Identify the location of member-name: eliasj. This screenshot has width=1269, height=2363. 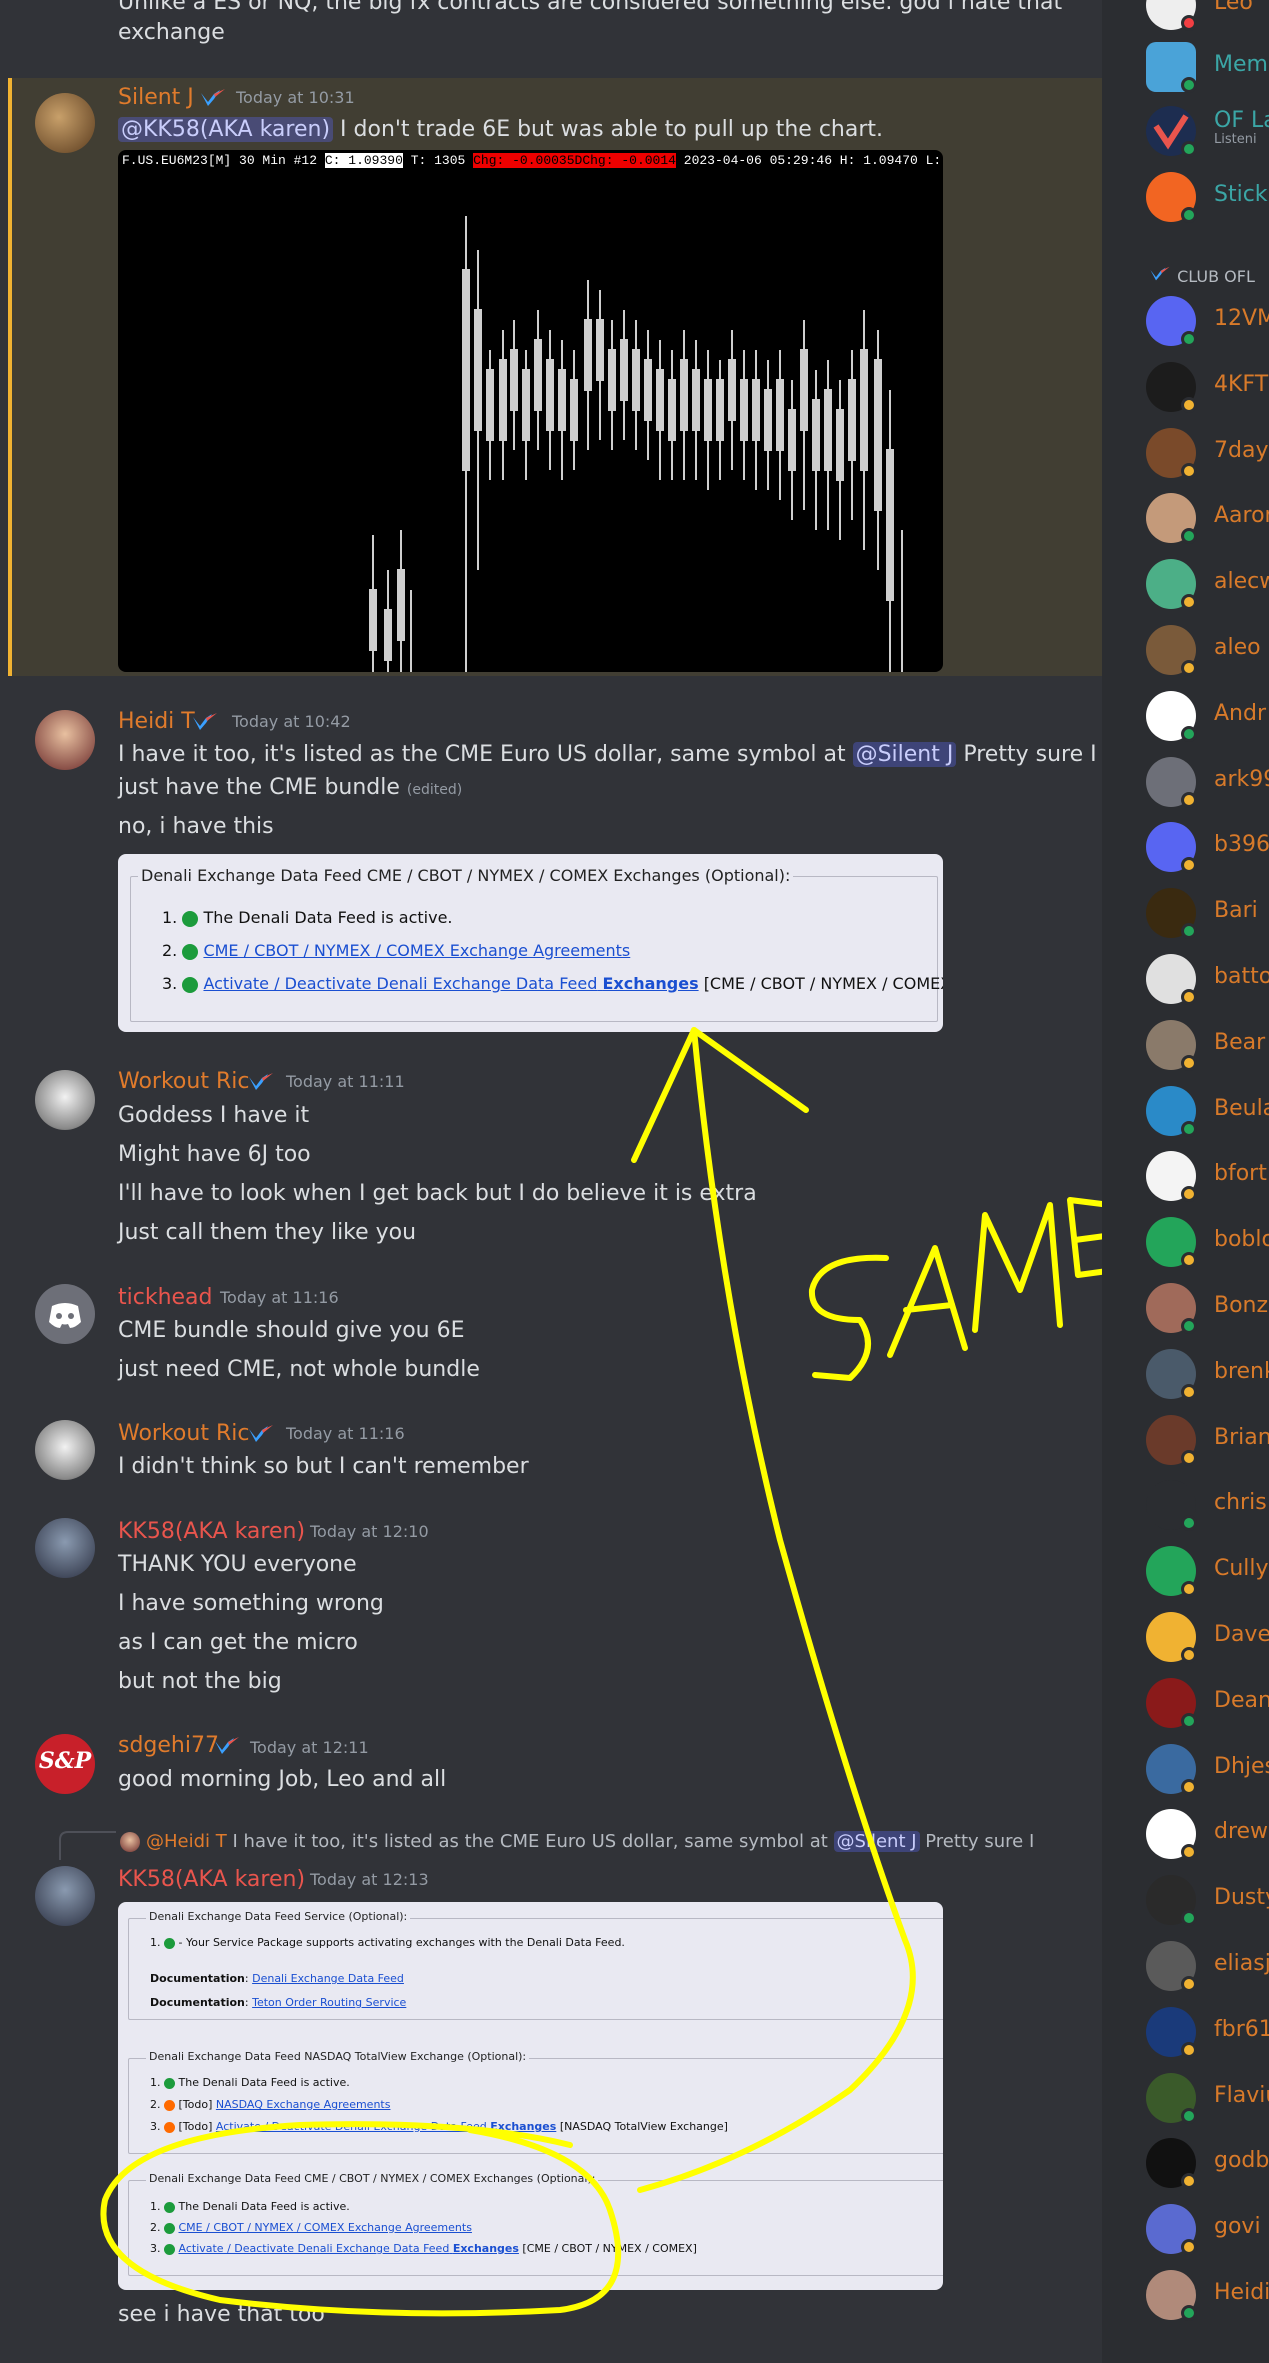
(1241, 1963).